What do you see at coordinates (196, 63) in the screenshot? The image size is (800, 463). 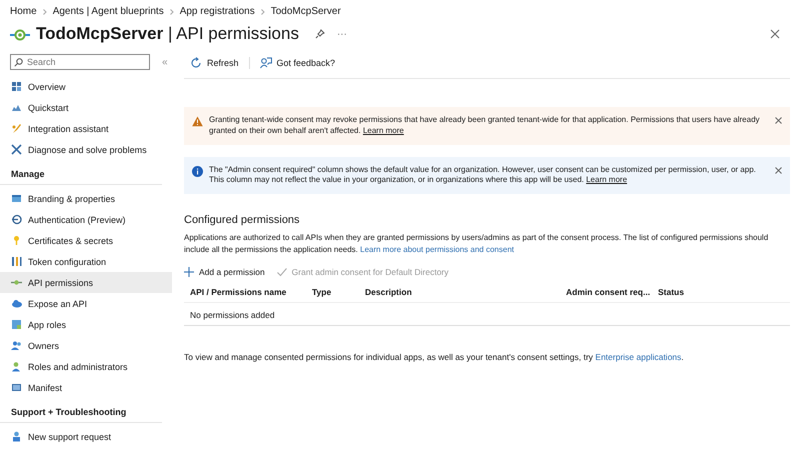 I see `refresh-icon` at bounding box center [196, 63].